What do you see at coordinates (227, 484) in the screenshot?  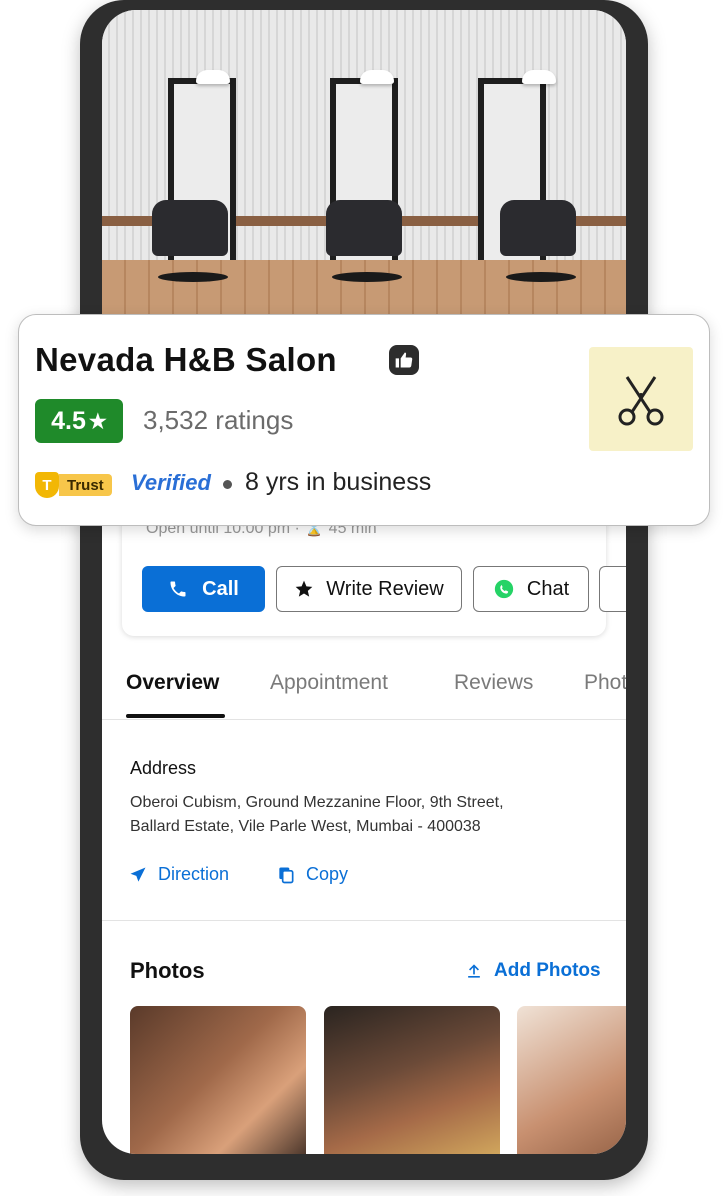 I see `separator-dot` at bounding box center [227, 484].